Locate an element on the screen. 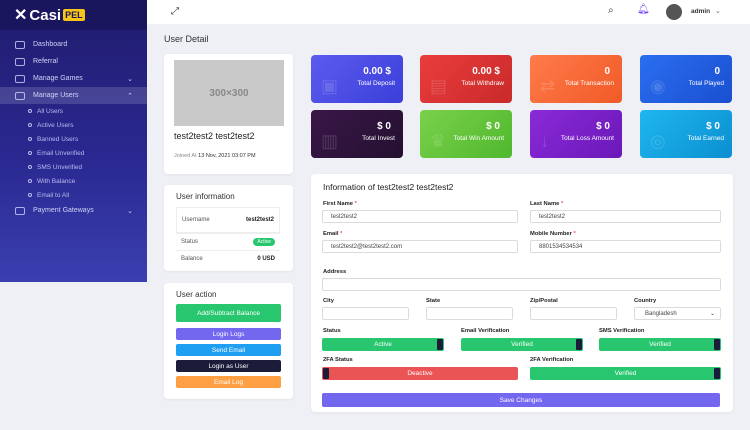 Image resolution: width=750 pixels, height=430 pixels. money-icon: ▤ is located at coordinates (439, 86).